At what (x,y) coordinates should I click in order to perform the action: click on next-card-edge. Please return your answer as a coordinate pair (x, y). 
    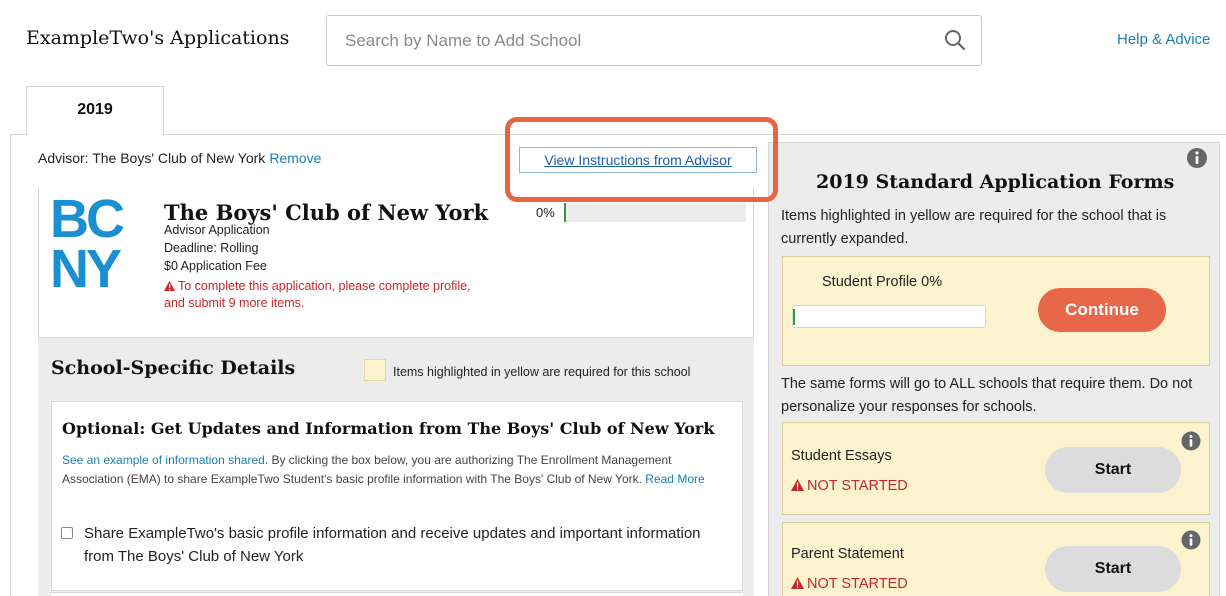
    Looking at the image, I should click on (397, 594).